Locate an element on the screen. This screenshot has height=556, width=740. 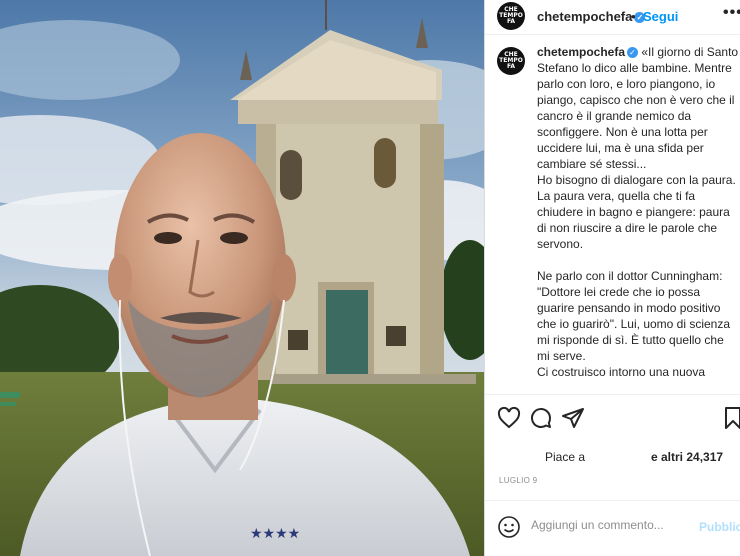
follow-button: Segui is located at coordinates (660, 16).